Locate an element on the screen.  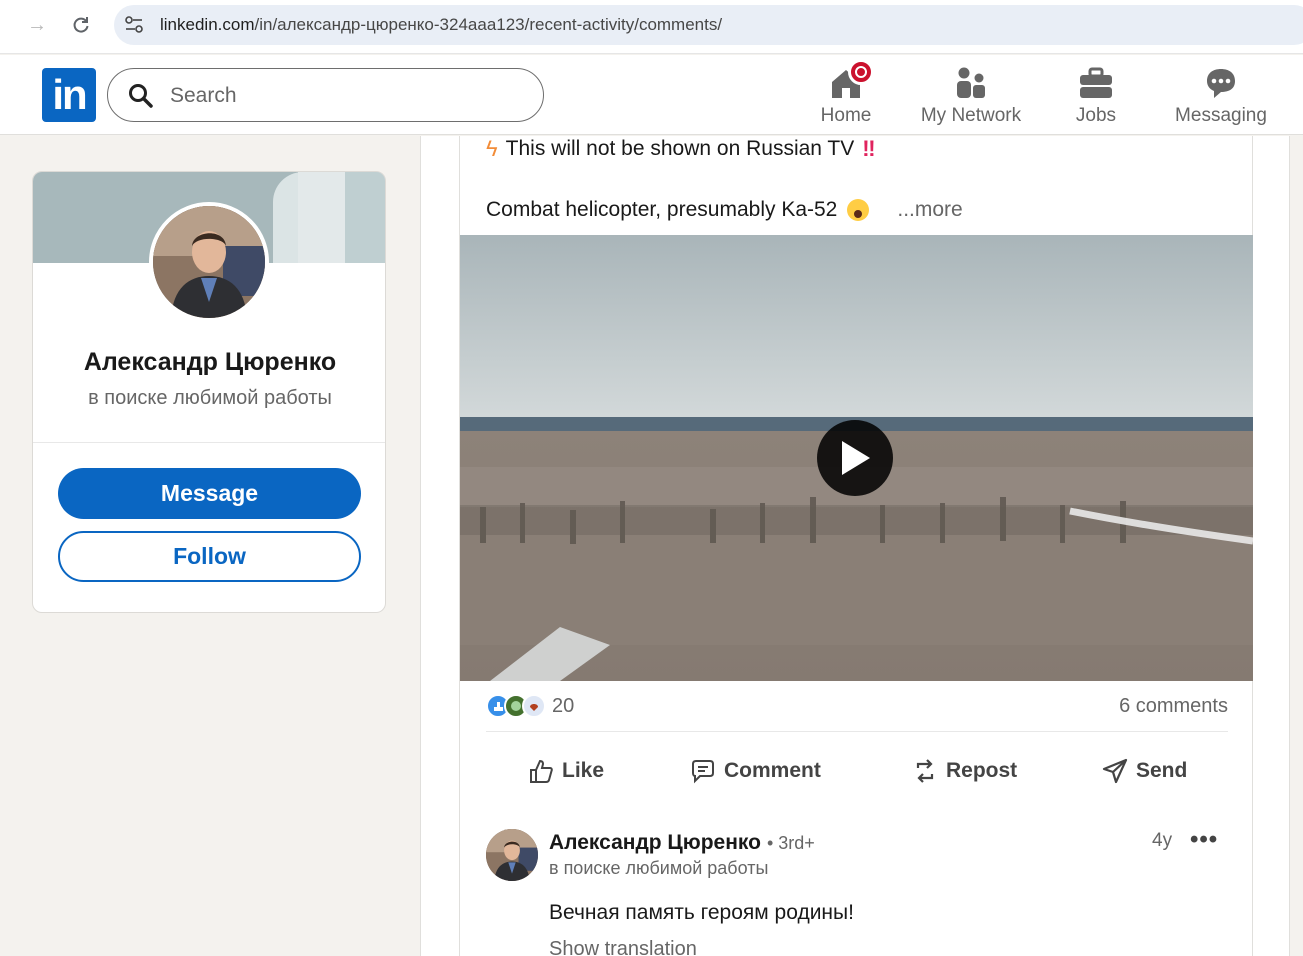
nav-jobs: Jobs is located at coordinates (1096, 95).